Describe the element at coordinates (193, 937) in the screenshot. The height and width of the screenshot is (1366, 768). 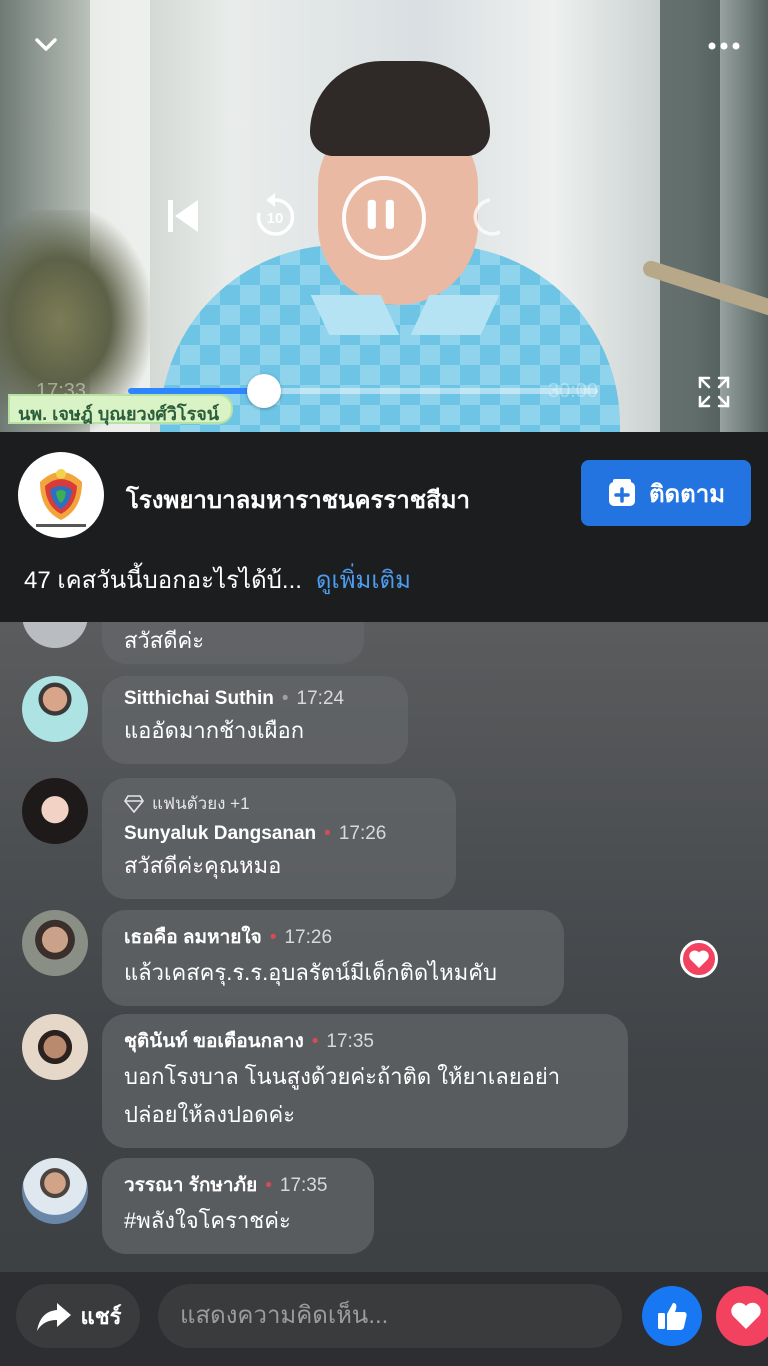
I see `comment-author: เธอคือ ลมหายใจ` at that location.